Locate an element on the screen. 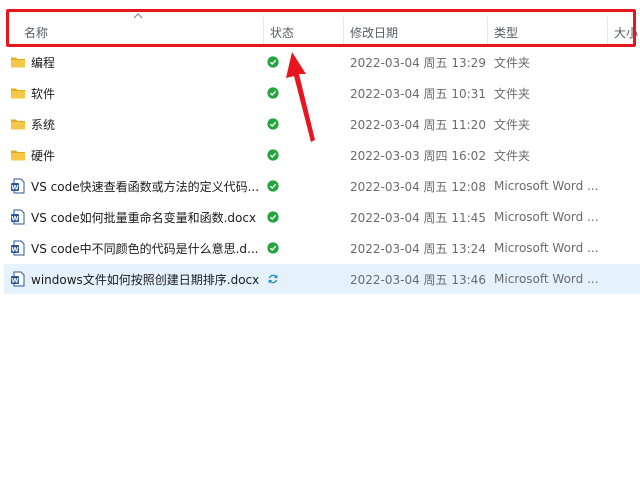 Image resolution: width=640 pixels, height=480 pixels. column-header-status: 状态 is located at coordinates (303, 32).